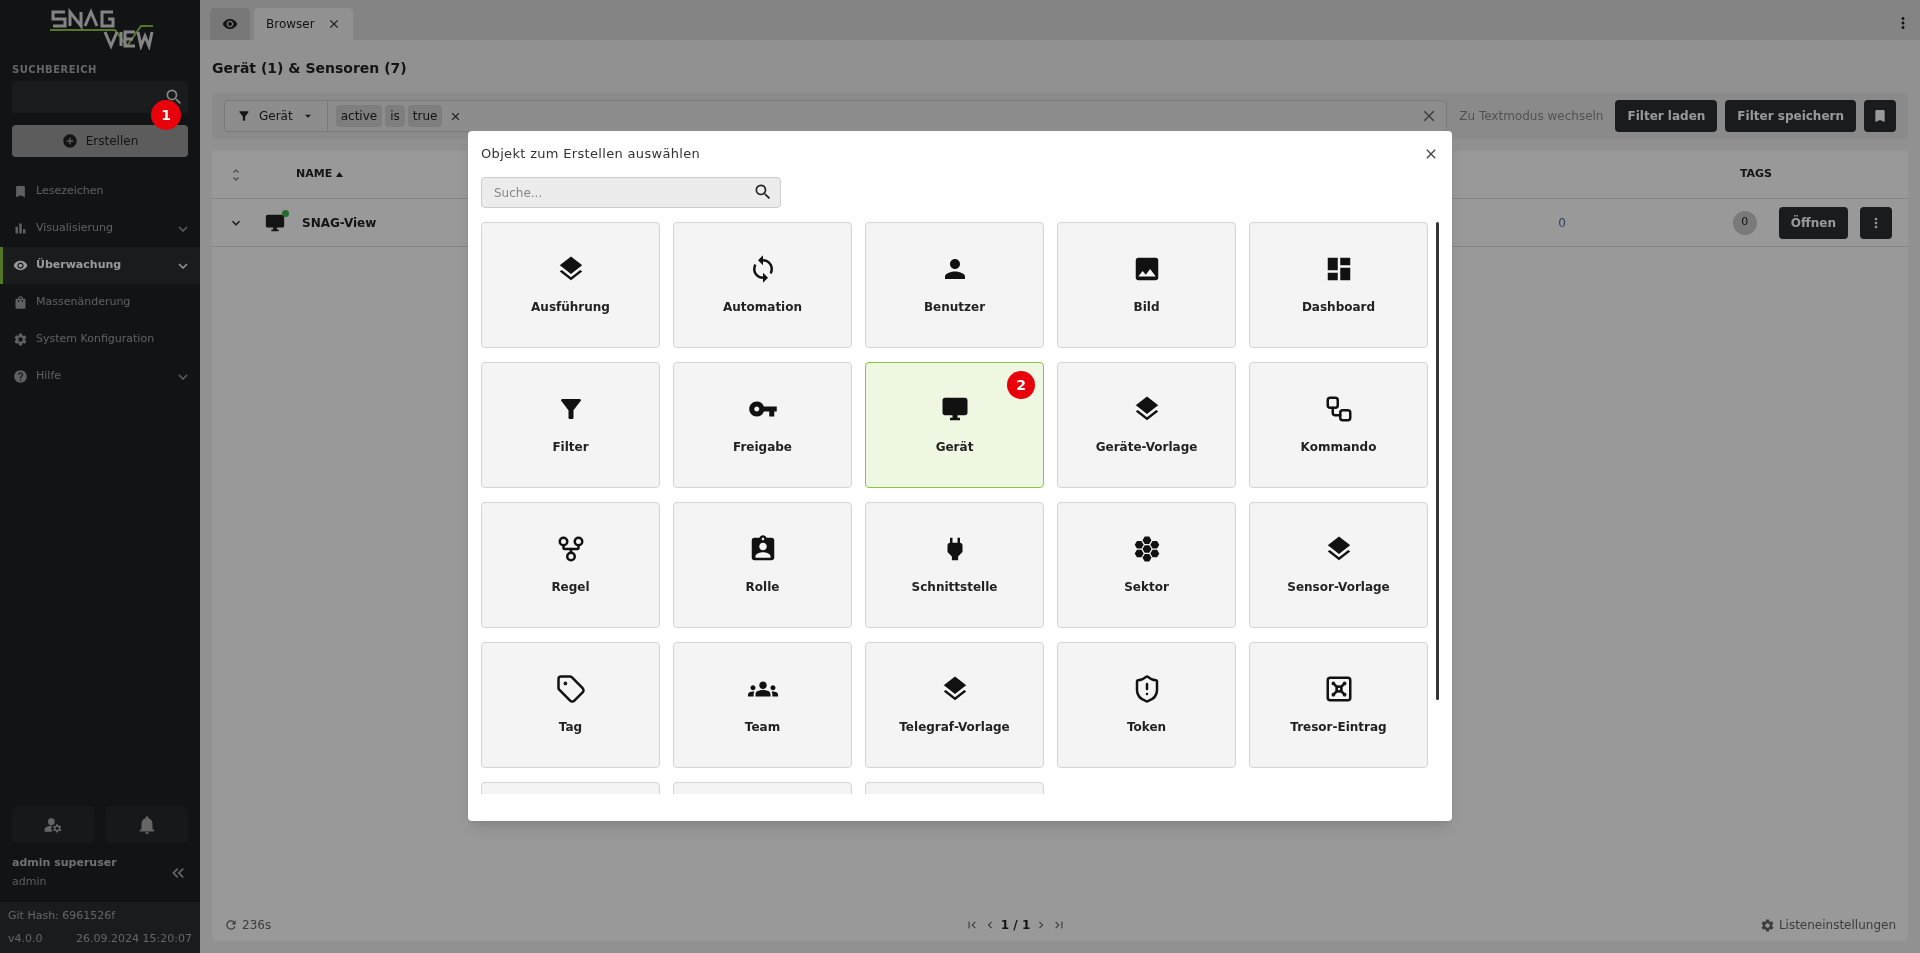 The width and height of the screenshot is (1920, 953). Describe the element at coordinates (340, 174) in the screenshot. I see `sort-icon` at that location.